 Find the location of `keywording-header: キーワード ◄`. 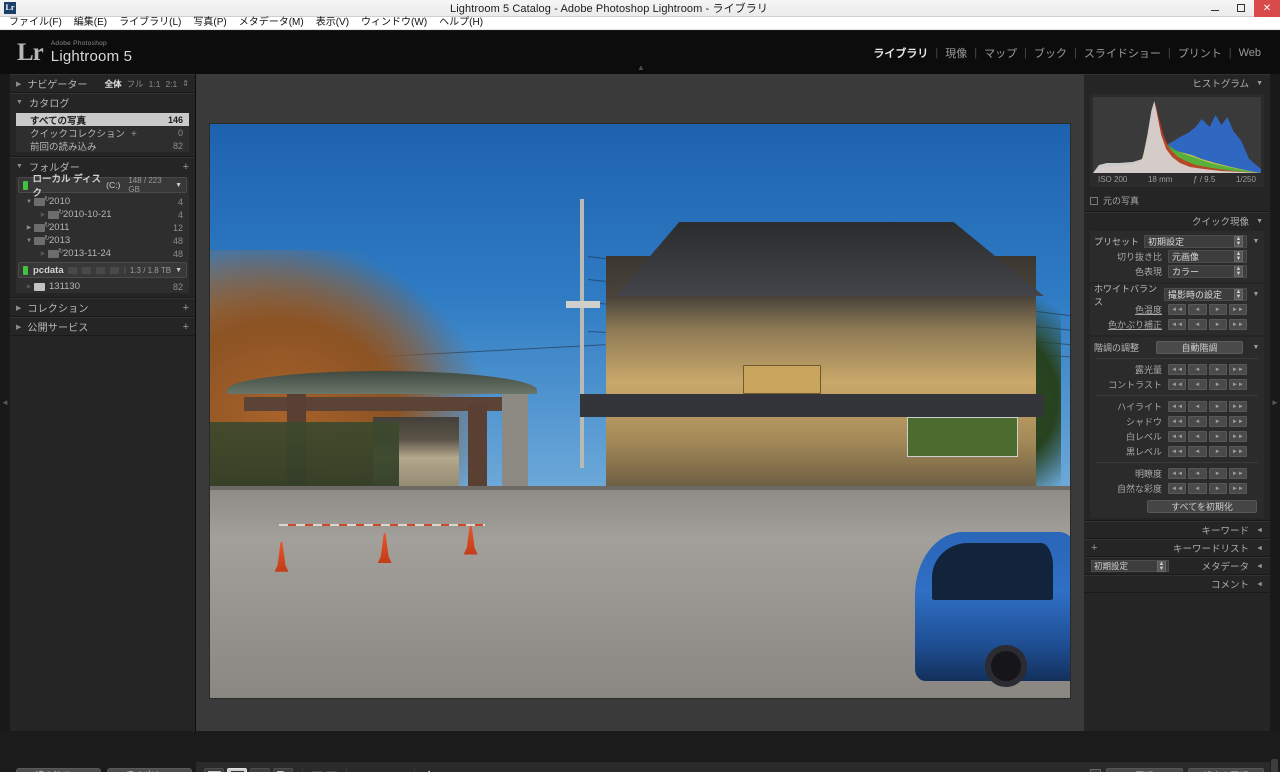

keywording-header: キーワード ◄ is located at coordinates (1177, 529).